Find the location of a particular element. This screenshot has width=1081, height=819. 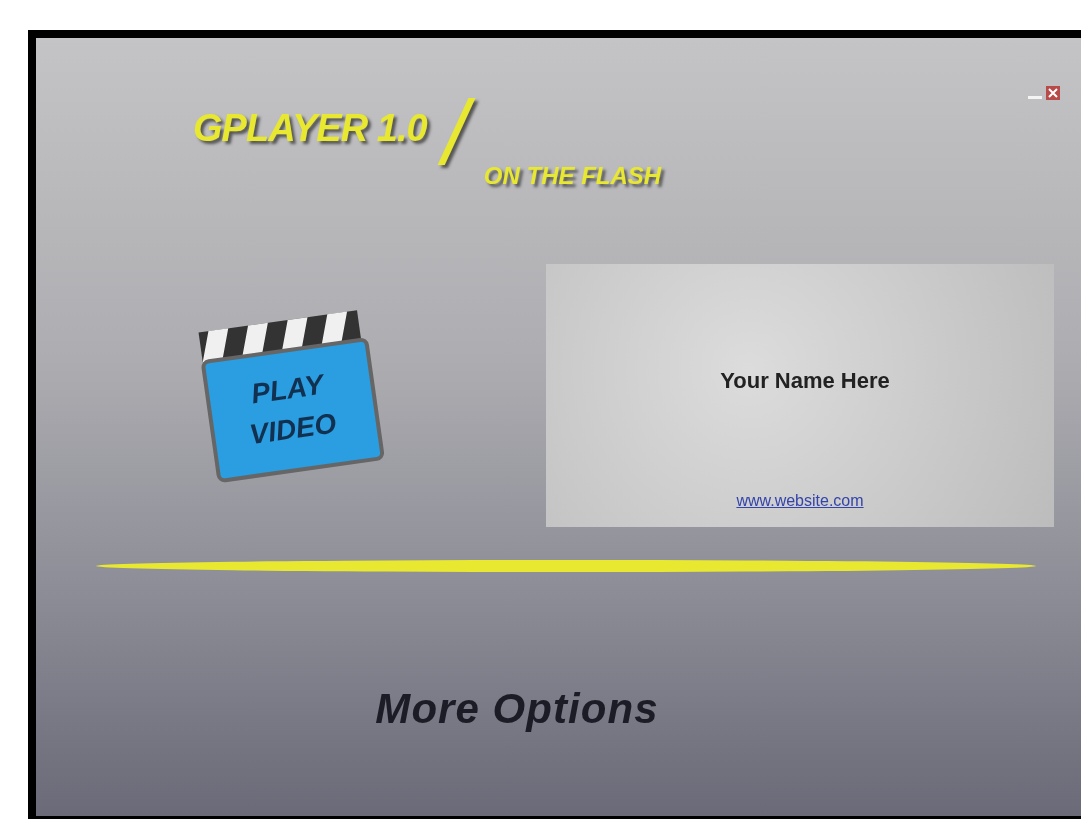

app-subtitle: ON THE FLASH is located at coordinates (572, 176).